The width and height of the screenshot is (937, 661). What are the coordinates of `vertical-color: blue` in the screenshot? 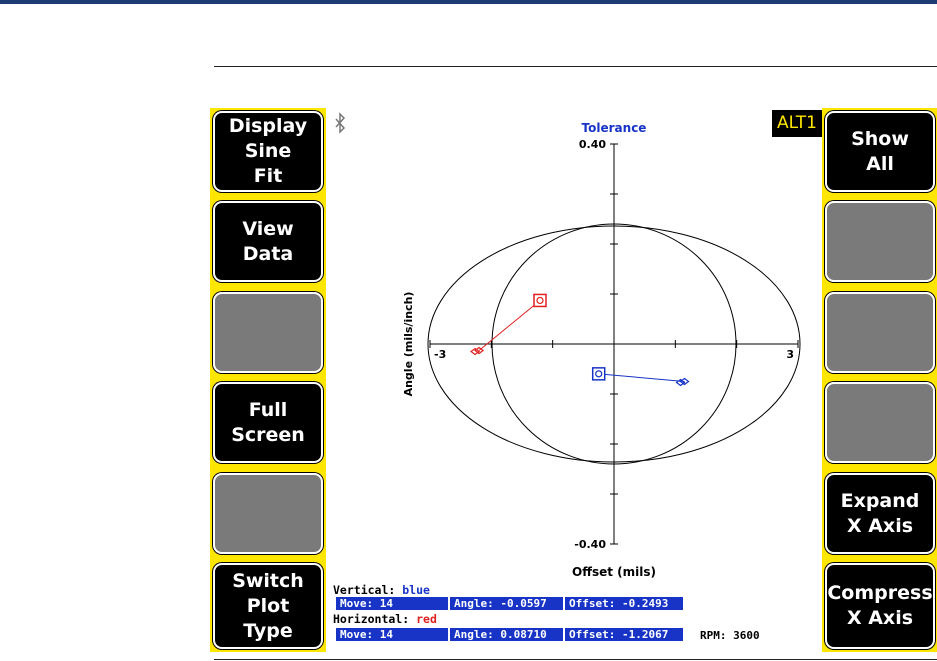 It's located at (416, 590).